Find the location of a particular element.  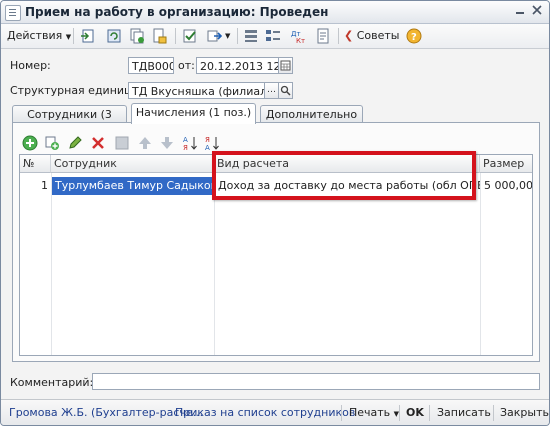

comment-field is located at coordinates (316, 381).